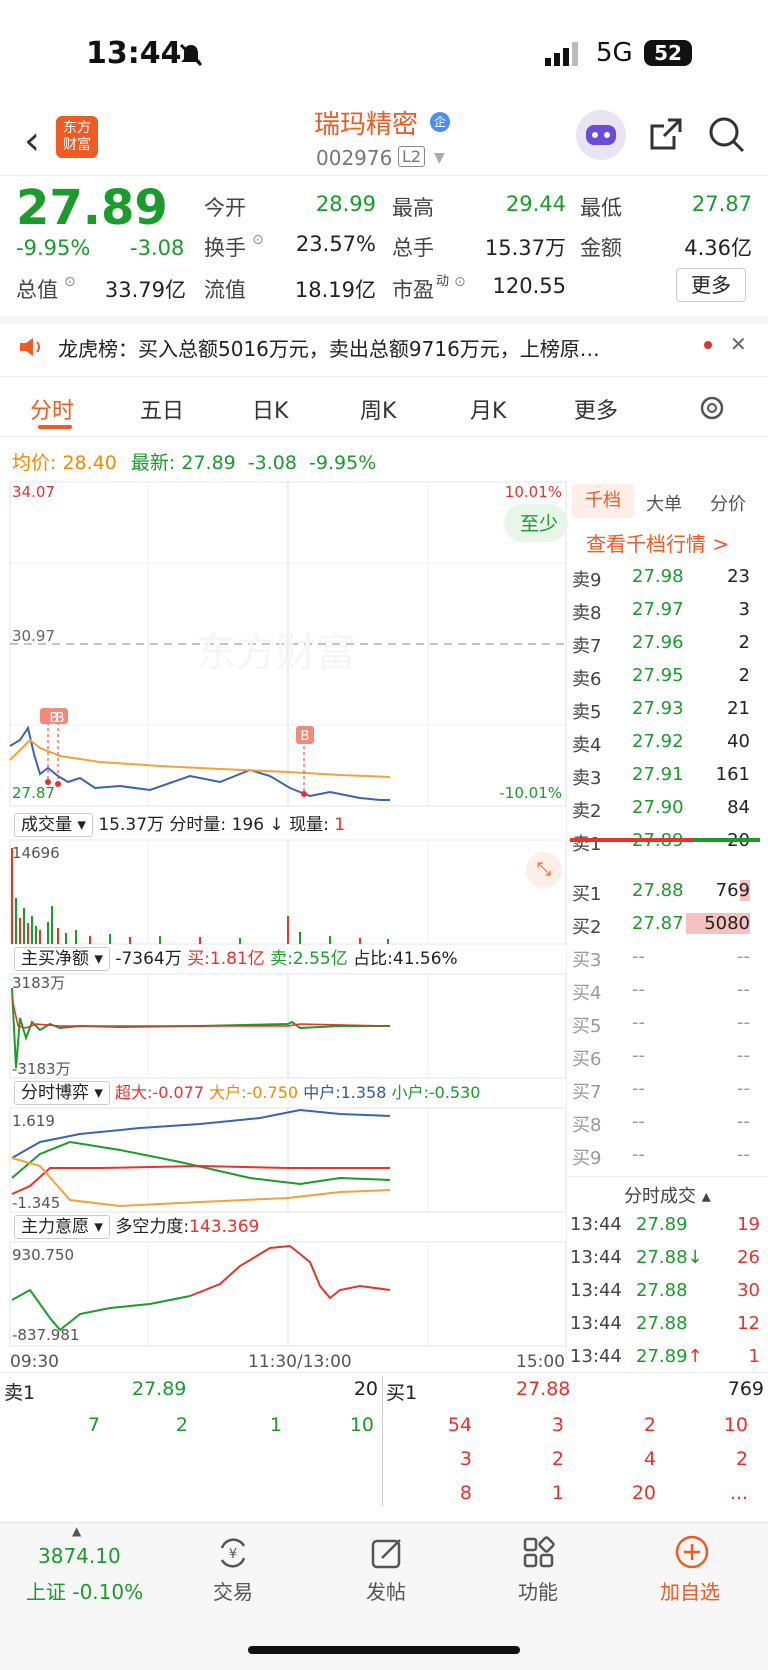  Describe the element at coordinates (412, 156) in the screenshot. I see `level2-badge: L2` at that location.